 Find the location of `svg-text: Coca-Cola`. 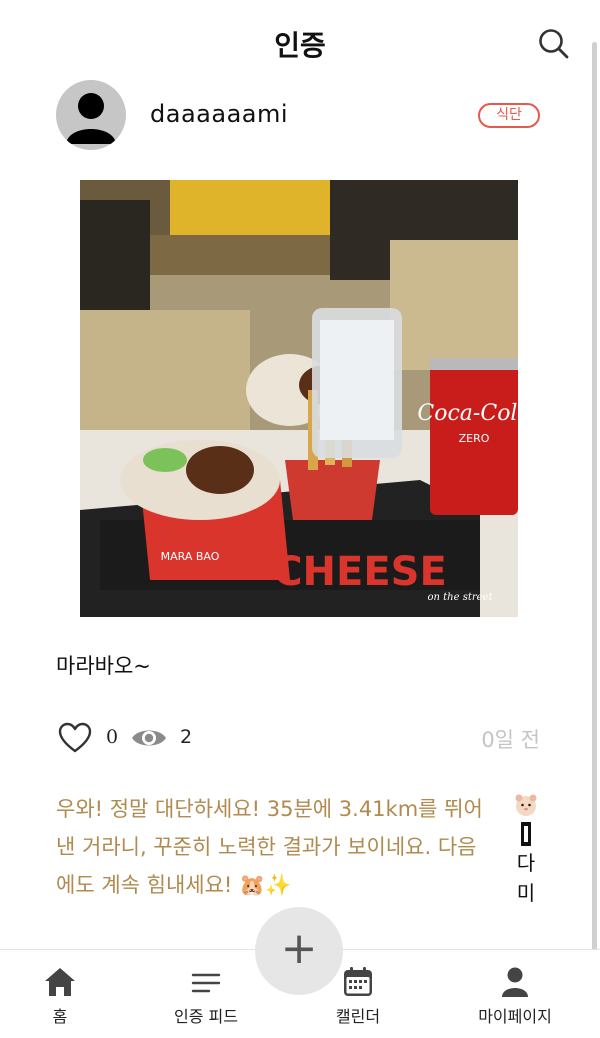

svg-text: Coca-Cola is located at coordinates (467, 413).